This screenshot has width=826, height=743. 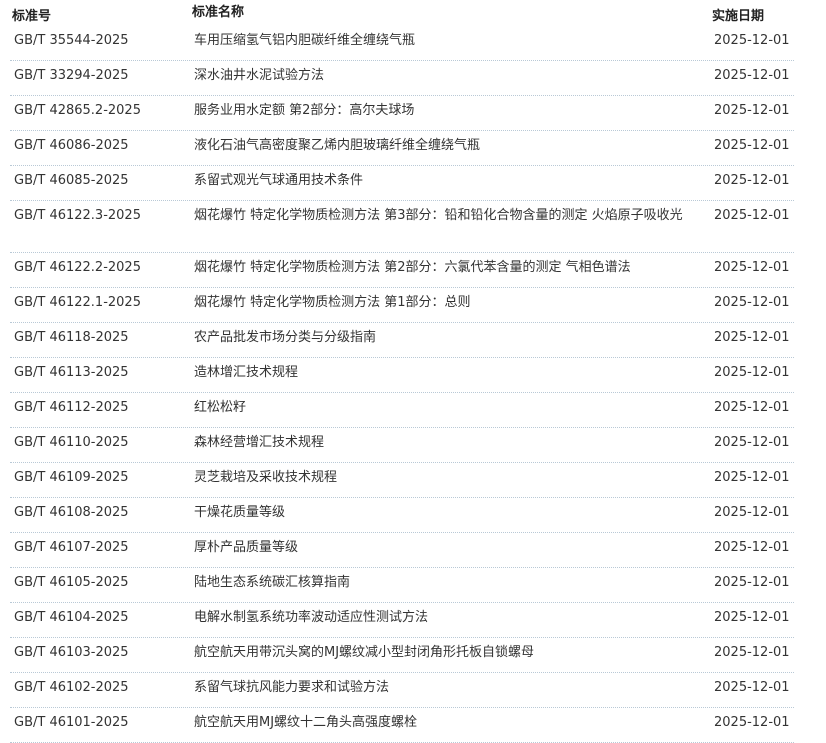 I want to click on standard-code: GB/T 46122.1-2025, so click(x=77, y=302).